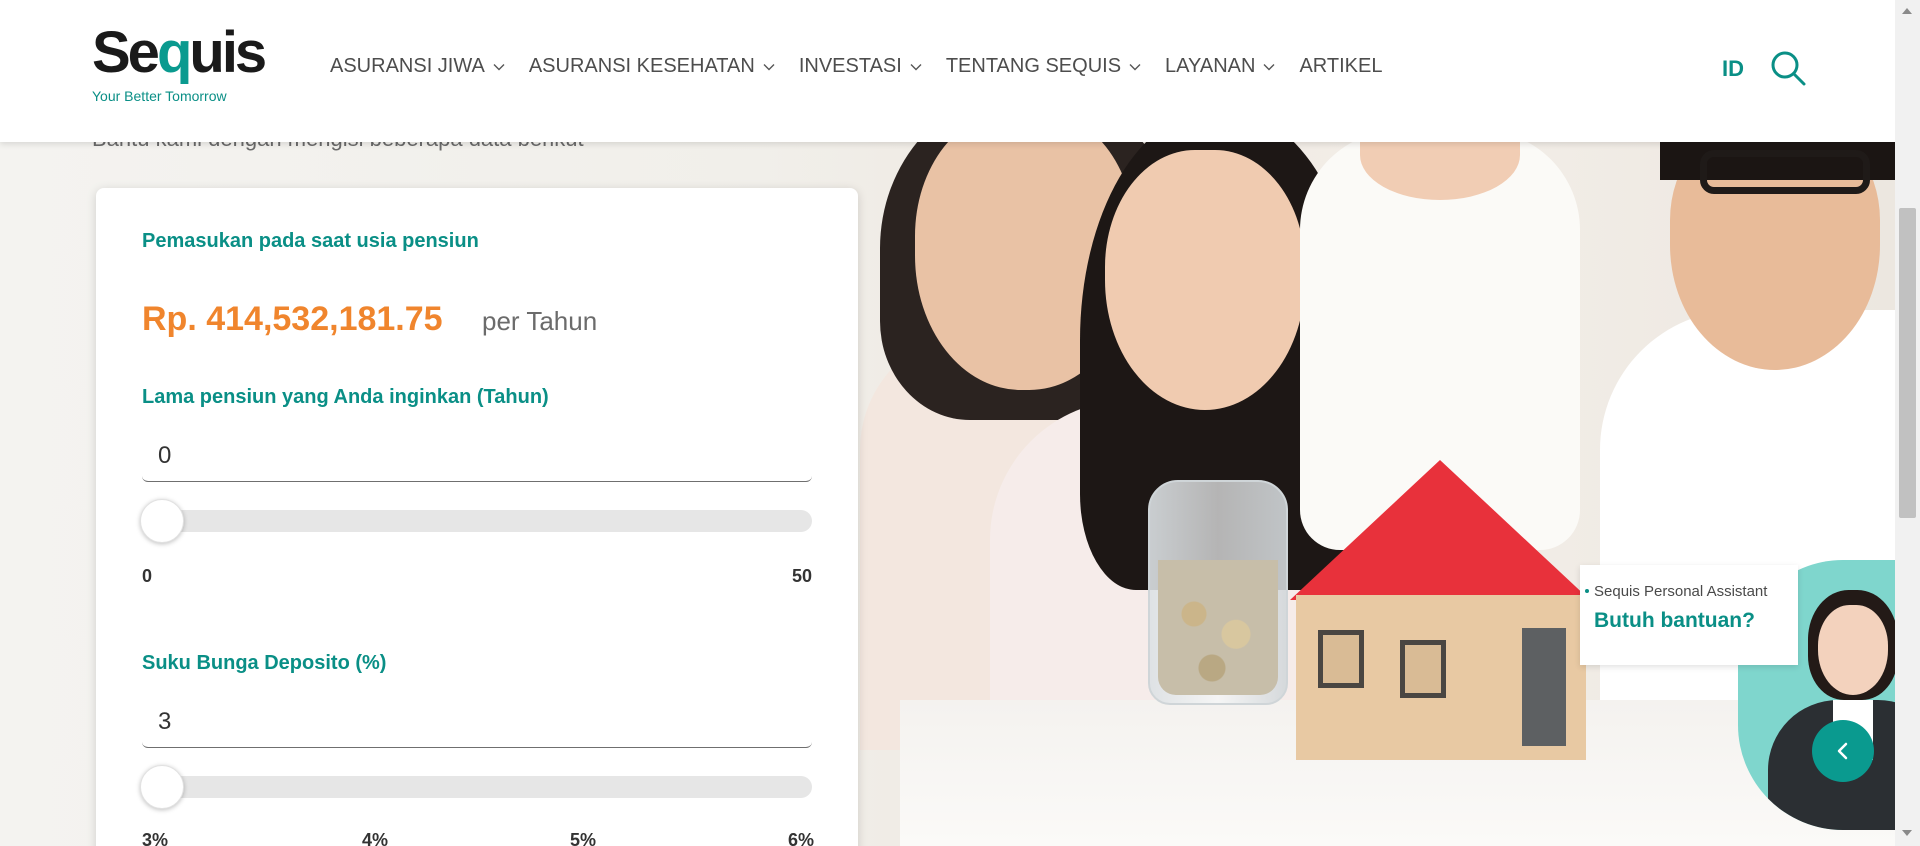 This screenshot has height=846, width=1920. I want to click on language-switch: ID, so click(1733, 69).